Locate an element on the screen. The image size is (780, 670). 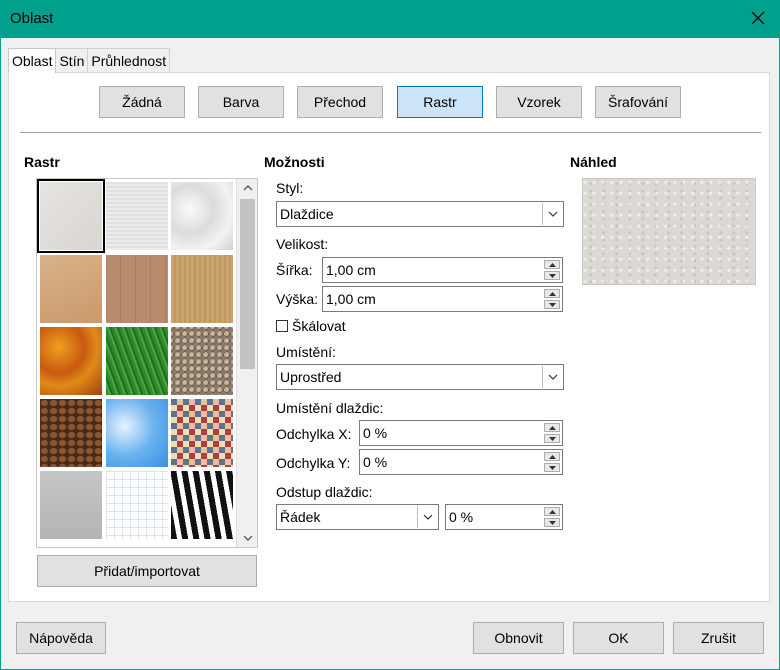
offset-y-field: 0 % is located at coordinates (461, 462).